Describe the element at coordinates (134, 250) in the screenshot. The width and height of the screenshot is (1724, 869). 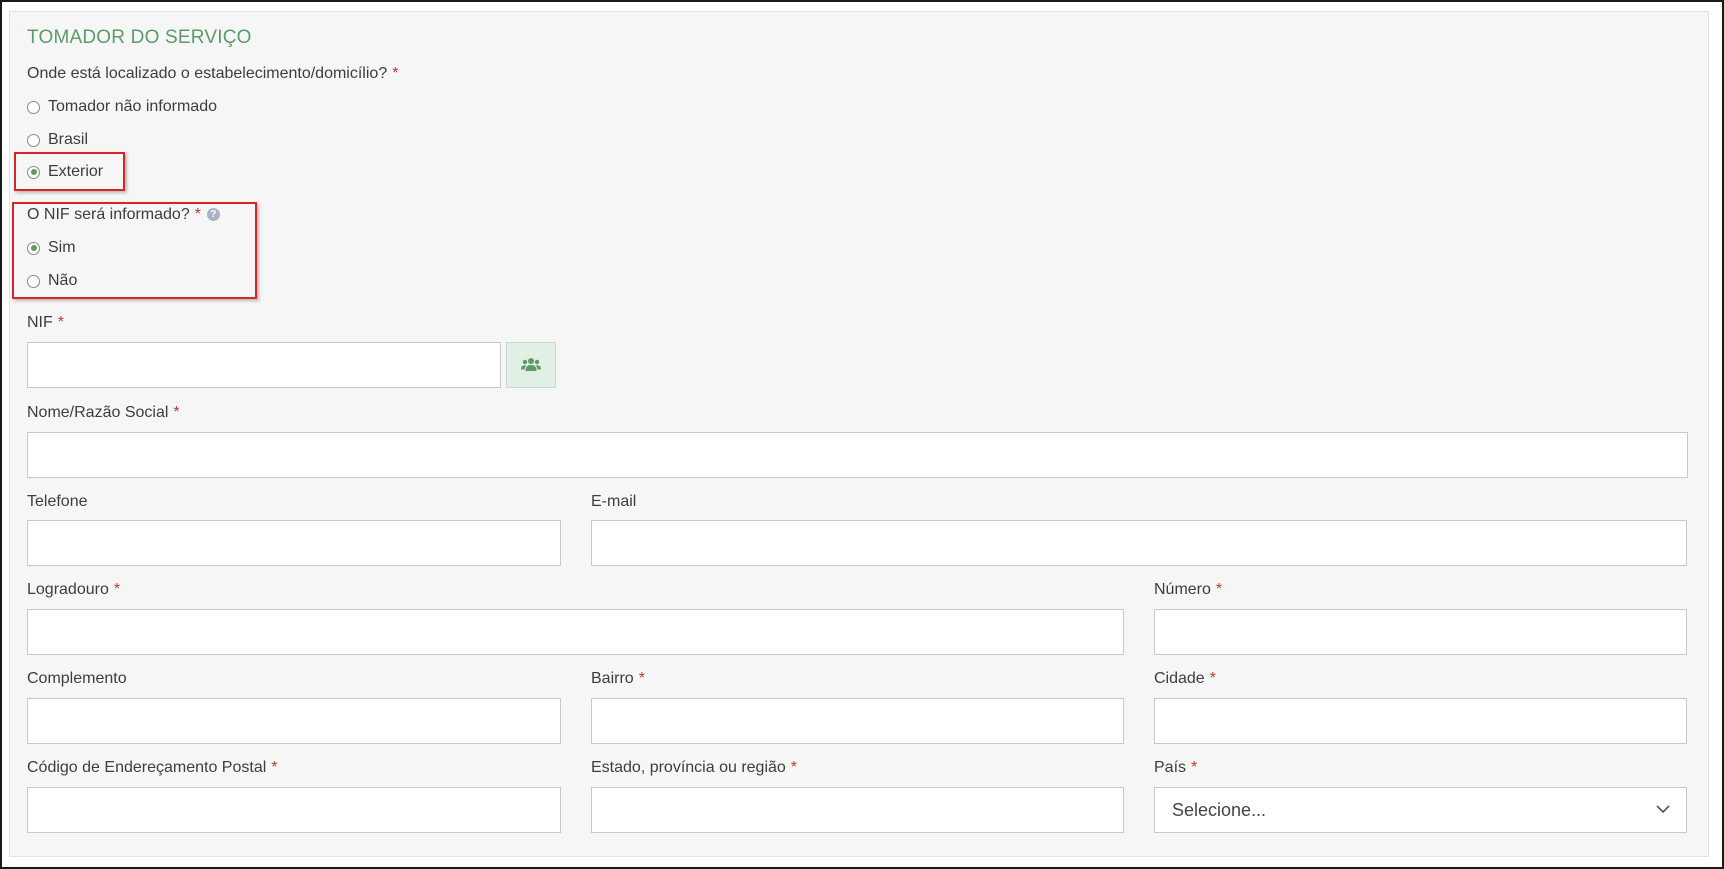
I see `highlight-box-nif` at that location.